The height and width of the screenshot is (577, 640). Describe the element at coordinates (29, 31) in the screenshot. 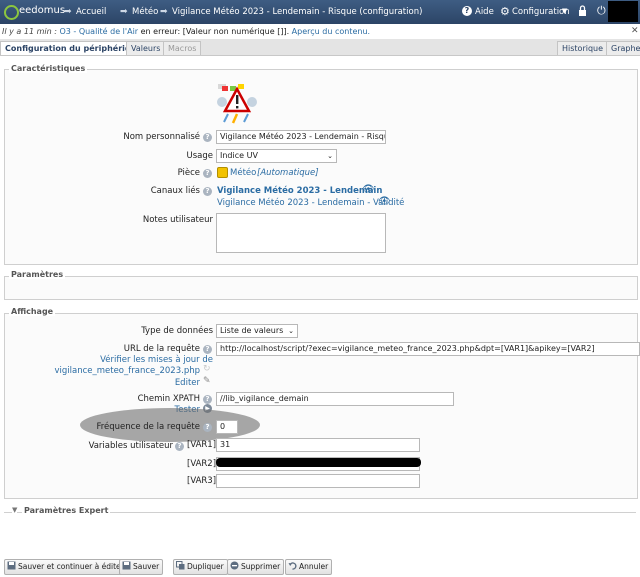

I see `notification-time: Il y a 11 min :` at that location.